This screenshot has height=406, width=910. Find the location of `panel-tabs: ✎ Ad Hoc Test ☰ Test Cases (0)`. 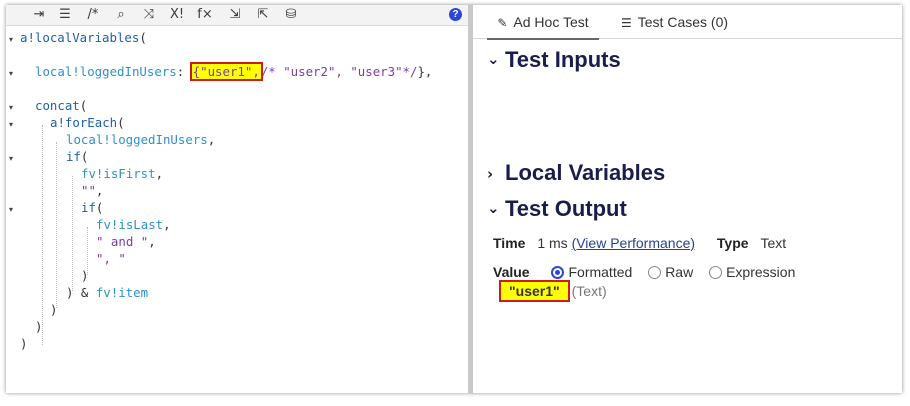

panel-tabs: ✎ Ad Hoc Test ☰ Test Cases (0) is located at coordinates (687, 22).